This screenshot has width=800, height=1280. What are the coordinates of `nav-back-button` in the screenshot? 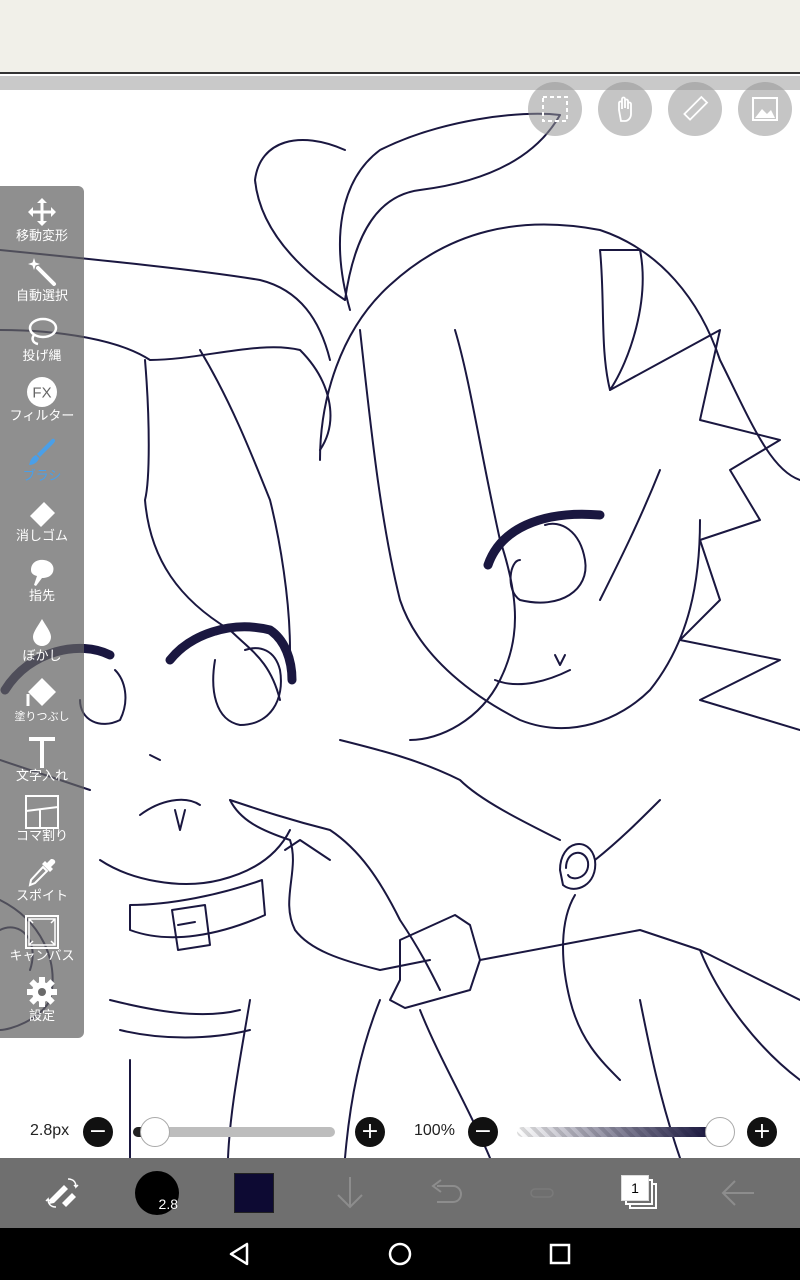 It's located at (240, 1254).